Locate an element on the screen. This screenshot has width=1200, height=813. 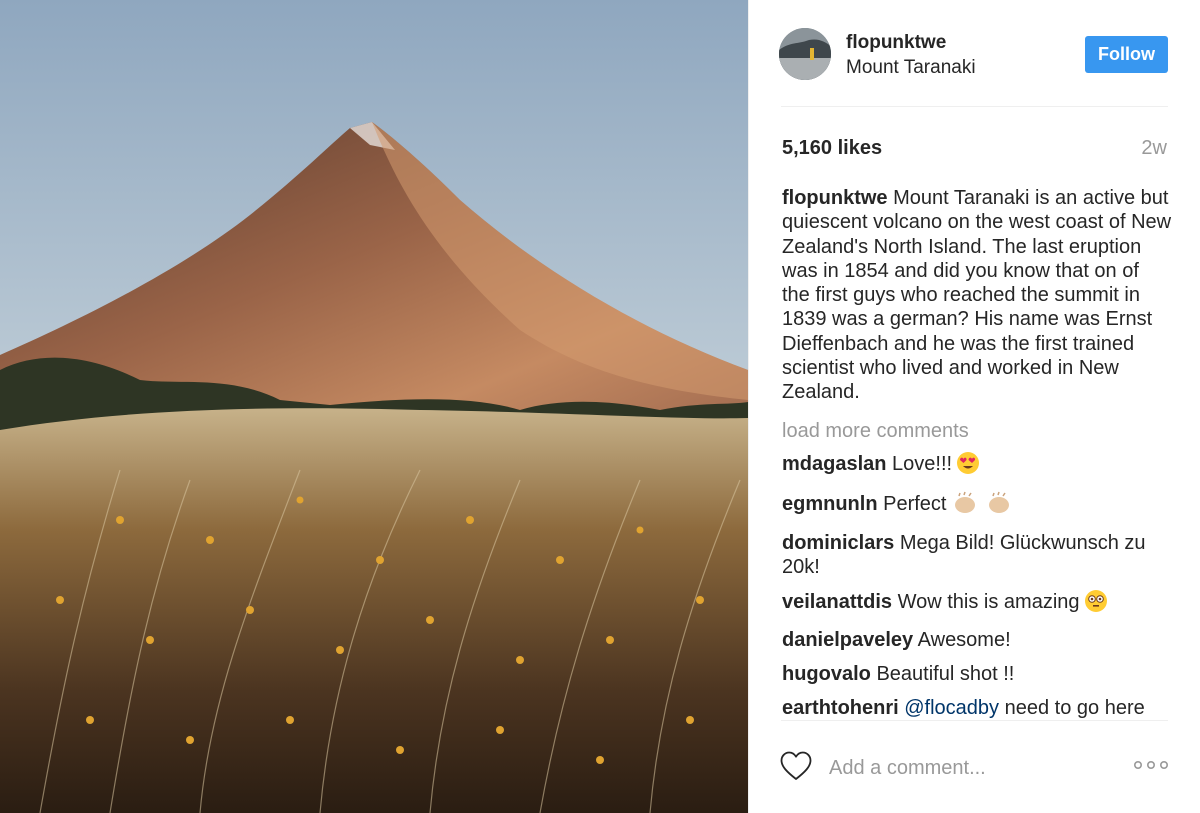
add-comment-input is located at coordinates (959, 768).